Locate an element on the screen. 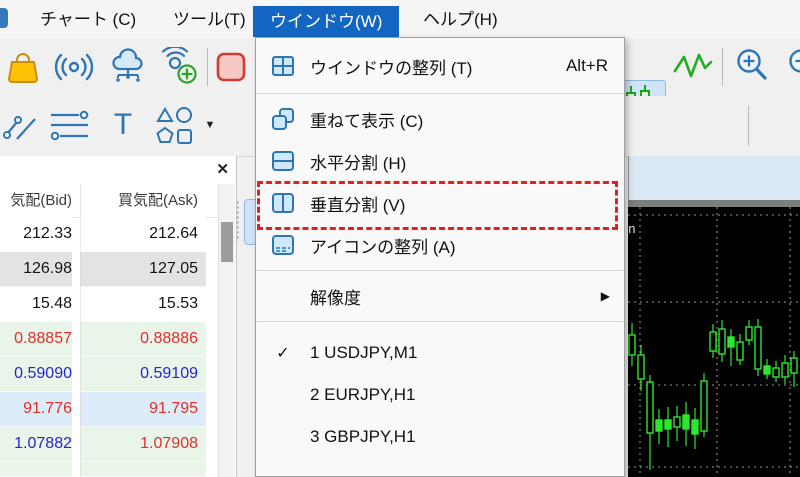 Image resolution: width=800 pixels, height=477 pixels. menu-item-window-3: 3 GBPJPY,H1 is located at coordinates (440, 437).